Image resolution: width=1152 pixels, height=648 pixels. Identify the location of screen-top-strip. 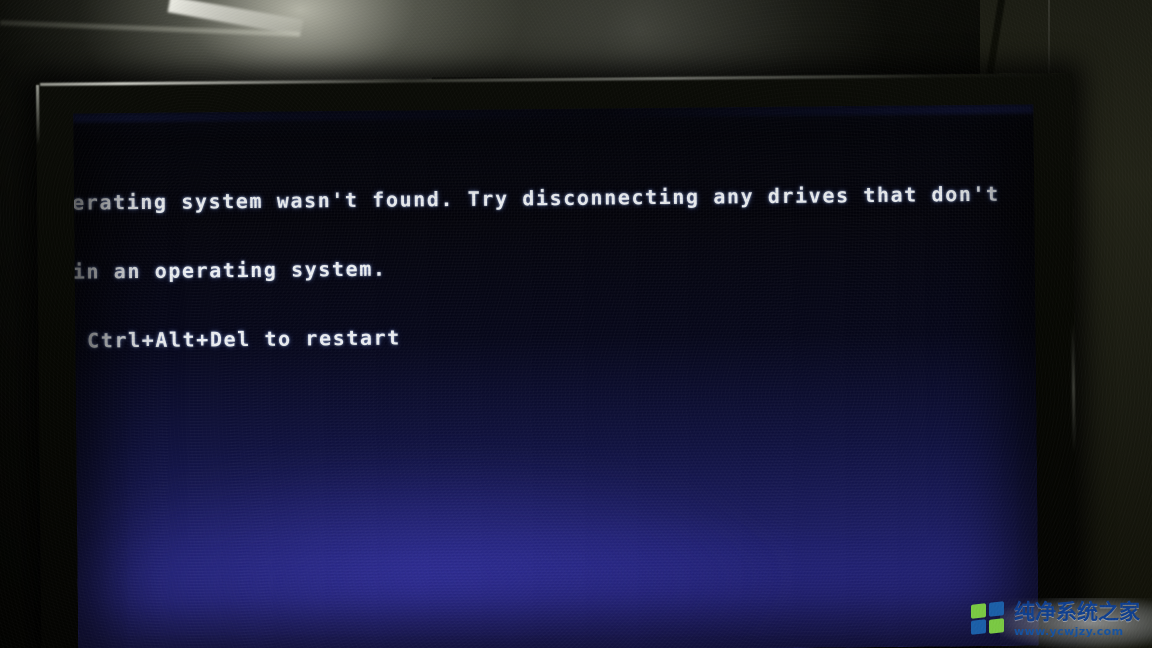
(553, 113).